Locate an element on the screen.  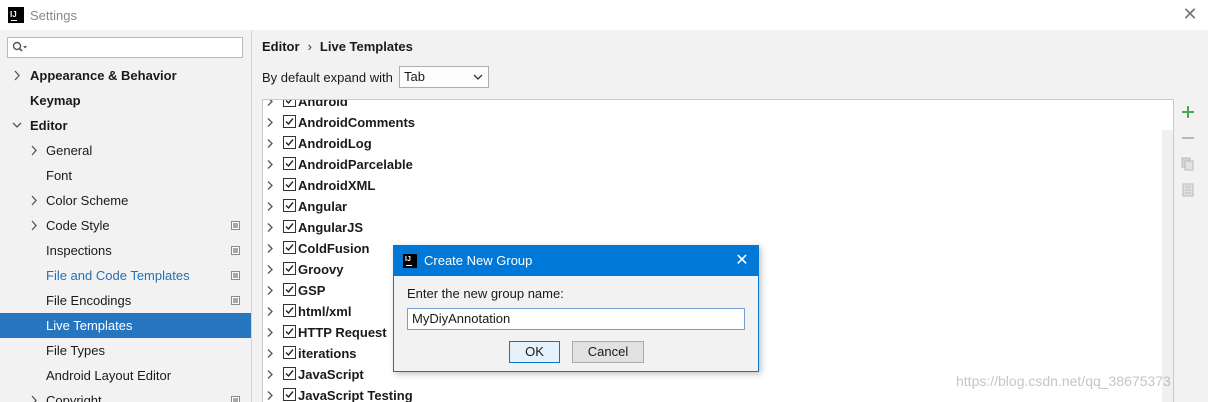
sidebar-item-label: Color Scheme is located at coordinates (87, 200).